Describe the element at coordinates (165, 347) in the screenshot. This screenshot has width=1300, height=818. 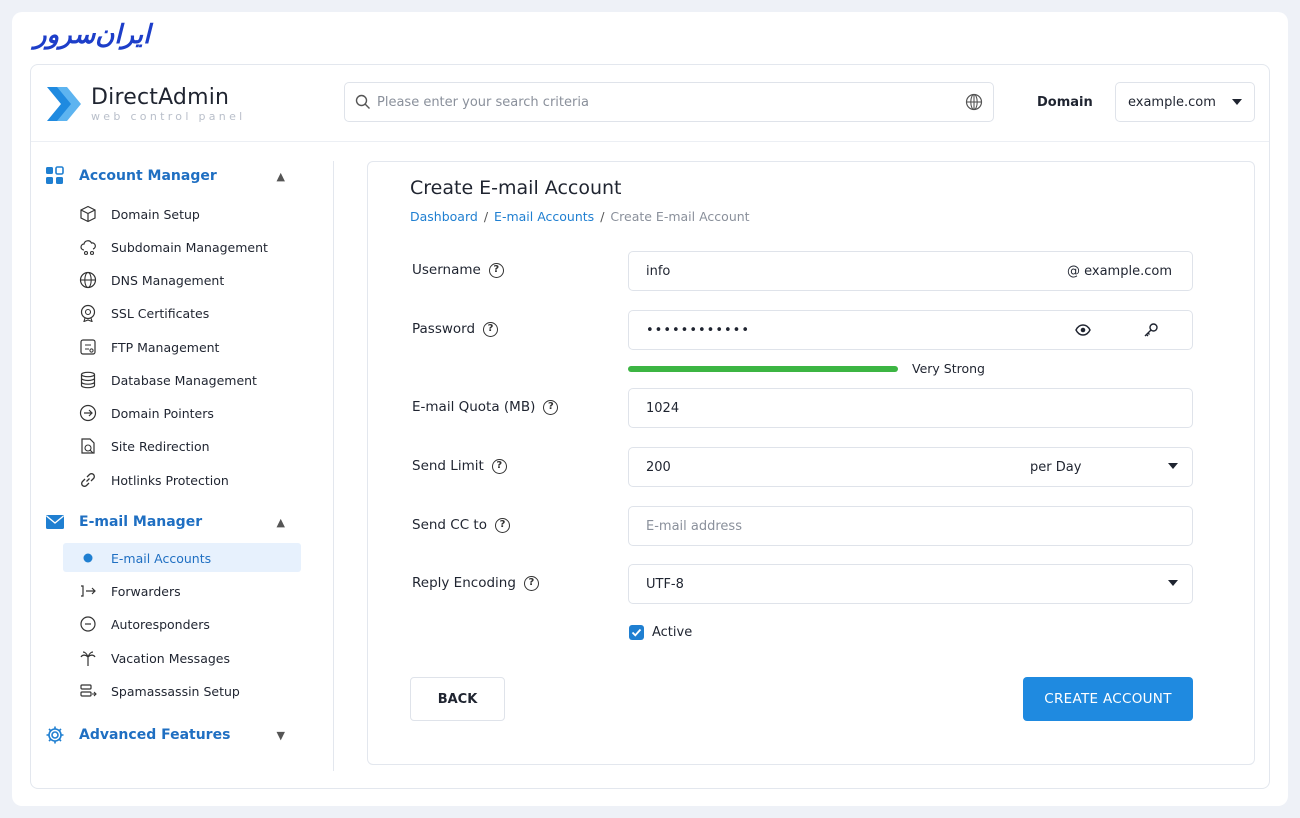
I see `sidebar-item-label: FTP Management` at that location.